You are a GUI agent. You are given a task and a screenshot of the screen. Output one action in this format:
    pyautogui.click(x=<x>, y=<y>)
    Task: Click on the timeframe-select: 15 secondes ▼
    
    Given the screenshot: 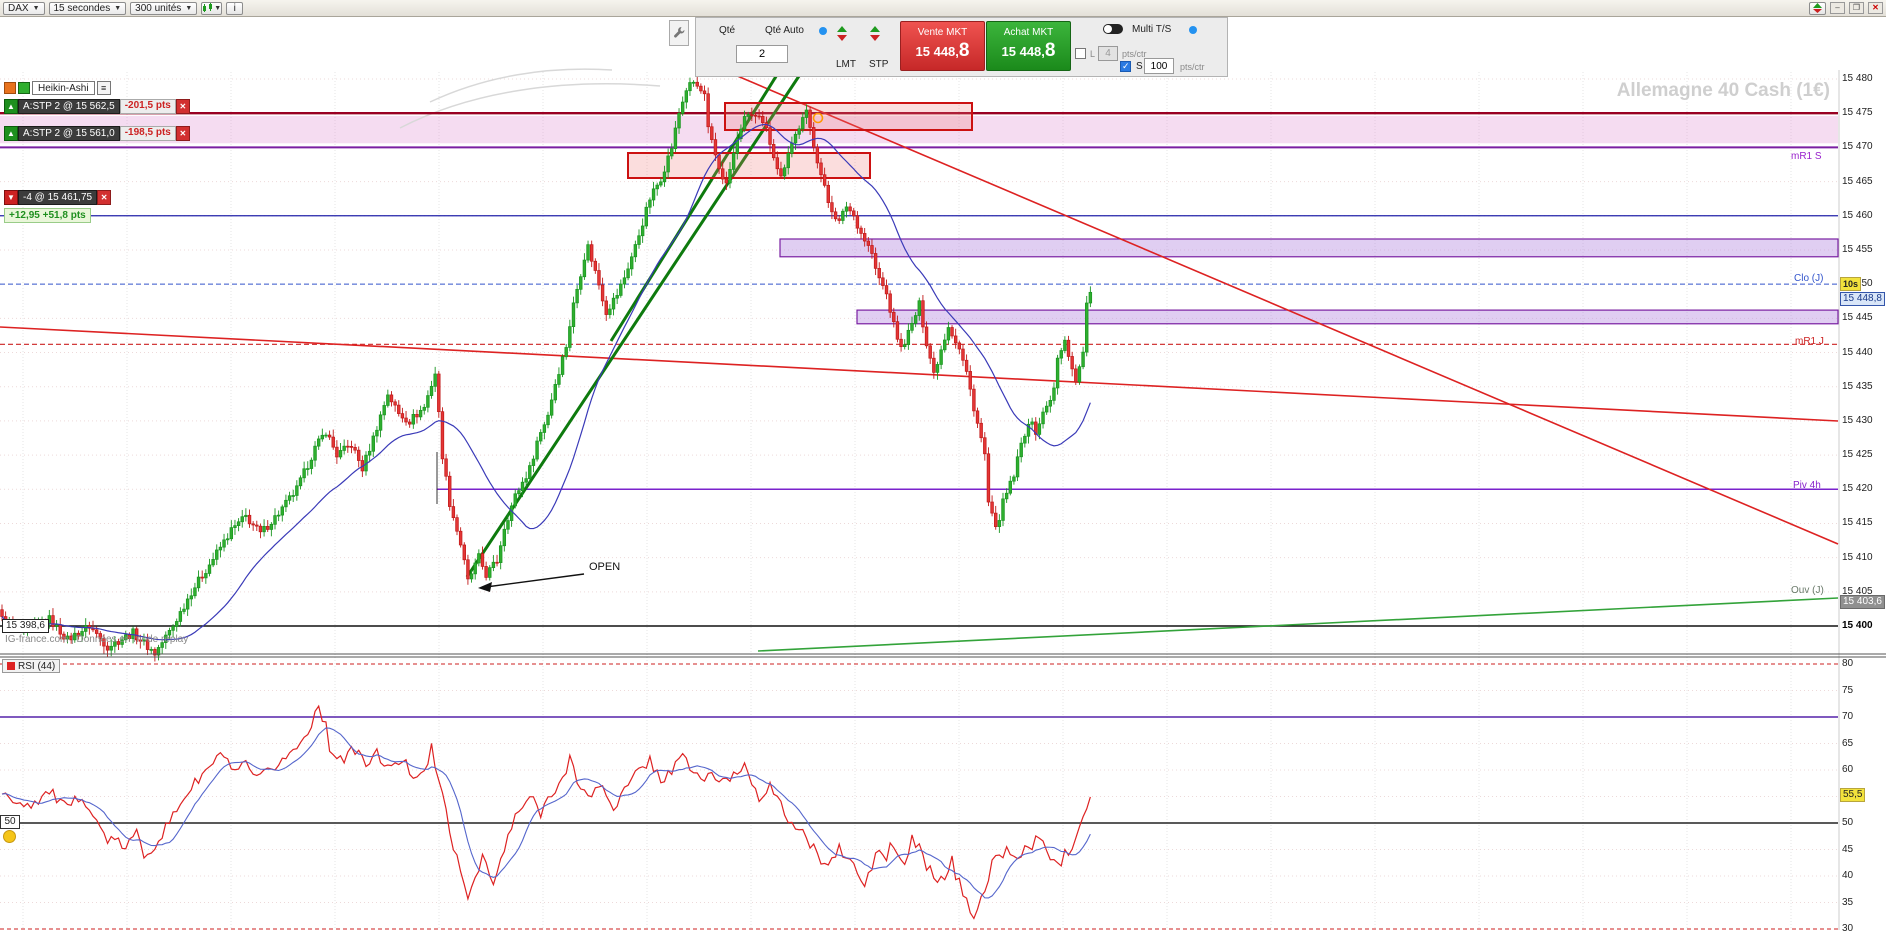 What is the action you would take?
    pyautogui.click(x=87, y=8)
    